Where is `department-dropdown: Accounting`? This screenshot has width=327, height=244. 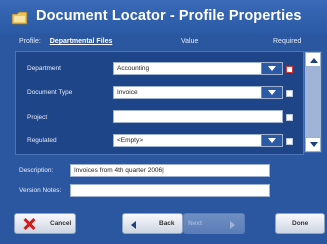 department-dropdown: Accounting is located at coordinates (198, 68).